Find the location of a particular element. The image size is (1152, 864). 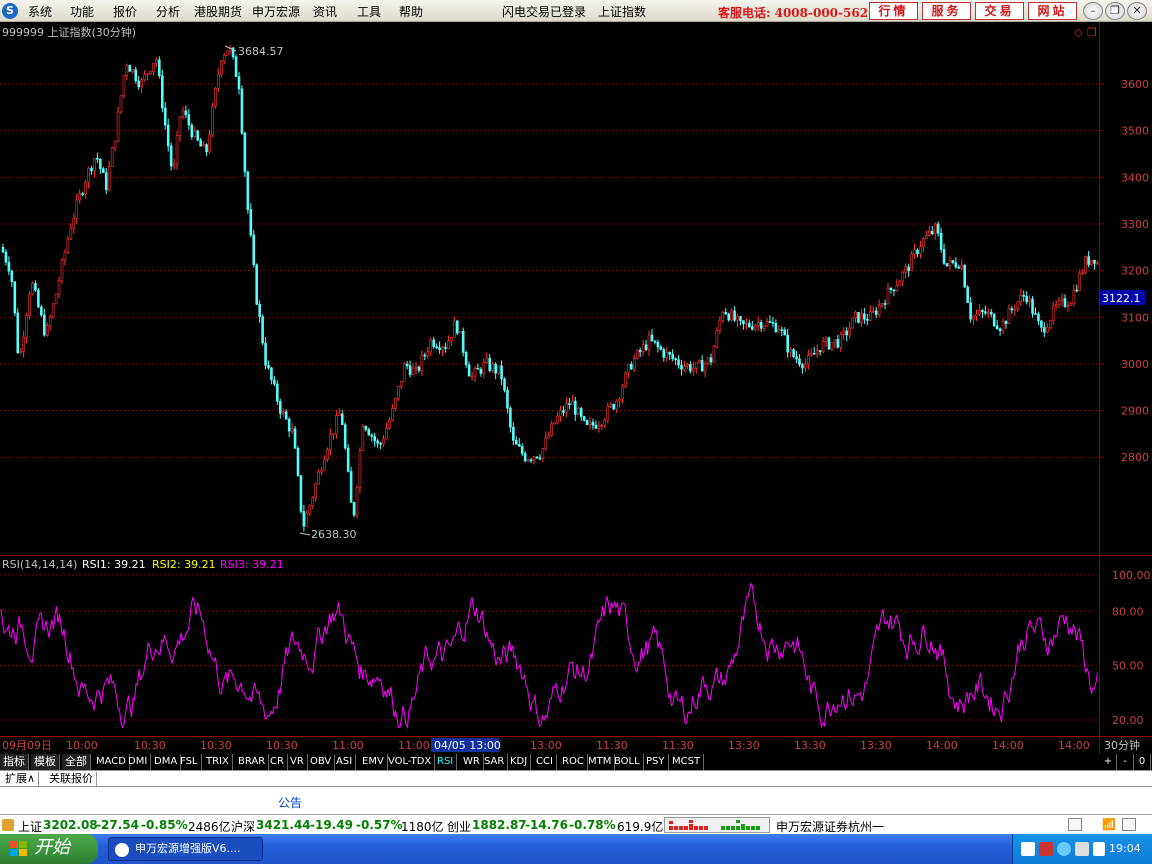

period-label: 30分钟 is located at coordinates (1122, 745).